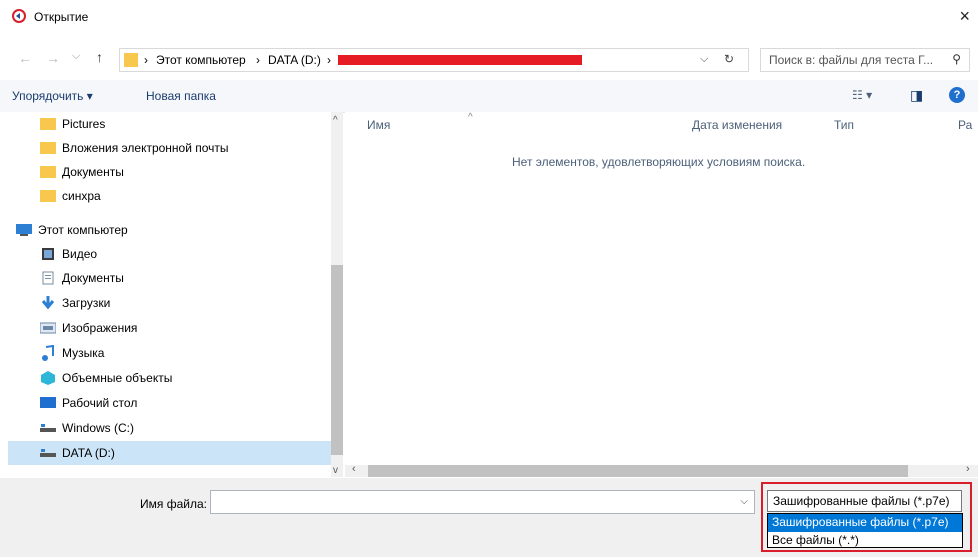 The width and height of the screenshot is (978, 557). What do you see at coordinates (638, 471) in the screenshot?
I see `horizontal-scroll-thumb` at bounding box center [638, 471].